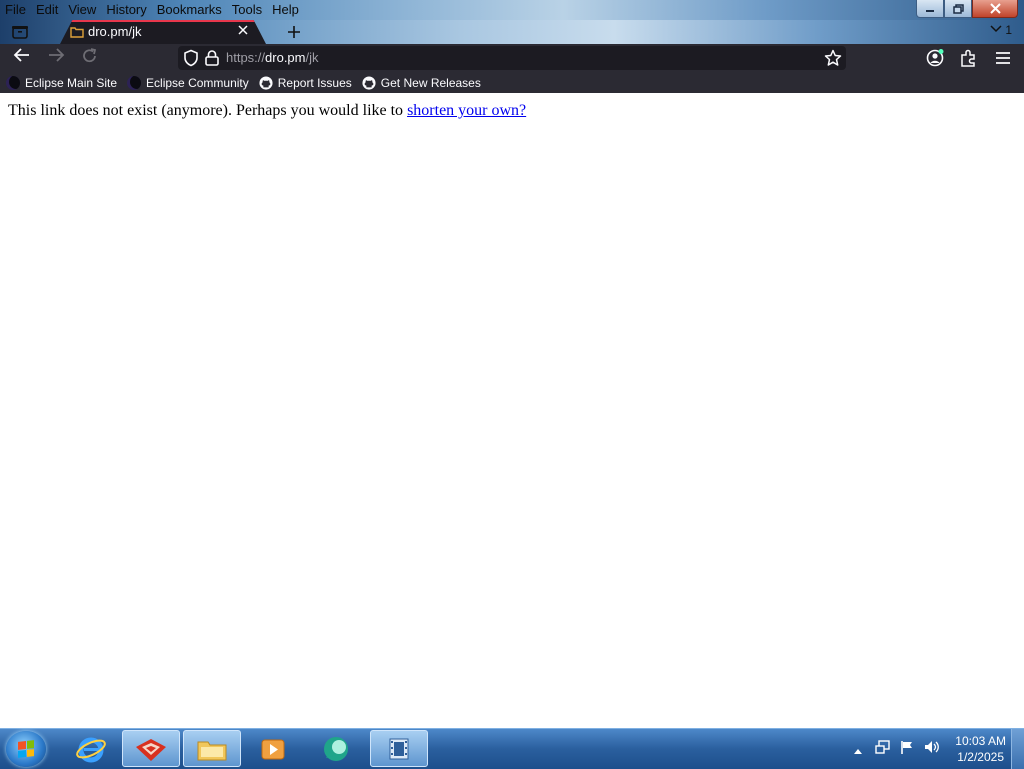  I want to click on close-icon, so click(995, 8).